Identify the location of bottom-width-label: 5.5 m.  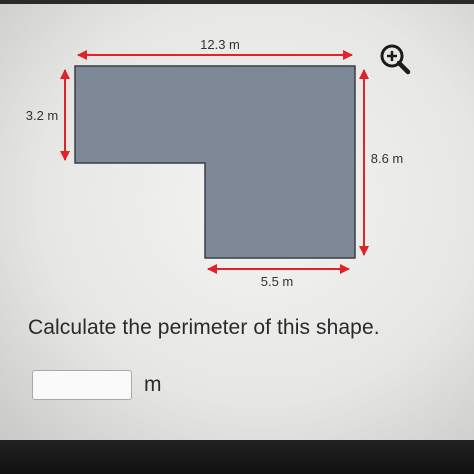
(277, 281).